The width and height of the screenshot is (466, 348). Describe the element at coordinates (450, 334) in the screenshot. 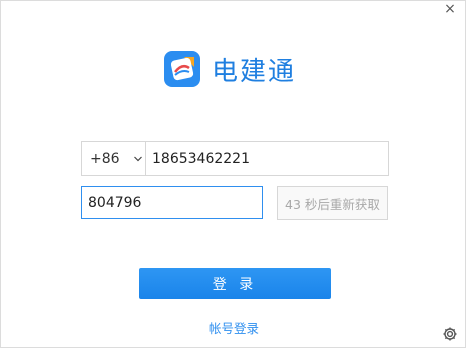

I see `gear-icon` at that location.